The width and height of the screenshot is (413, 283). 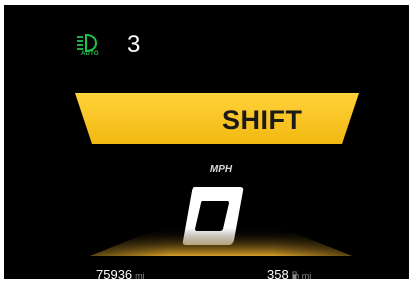 I want to click on headlamp-auto-label: AUTO, so click(x=90, y=54).